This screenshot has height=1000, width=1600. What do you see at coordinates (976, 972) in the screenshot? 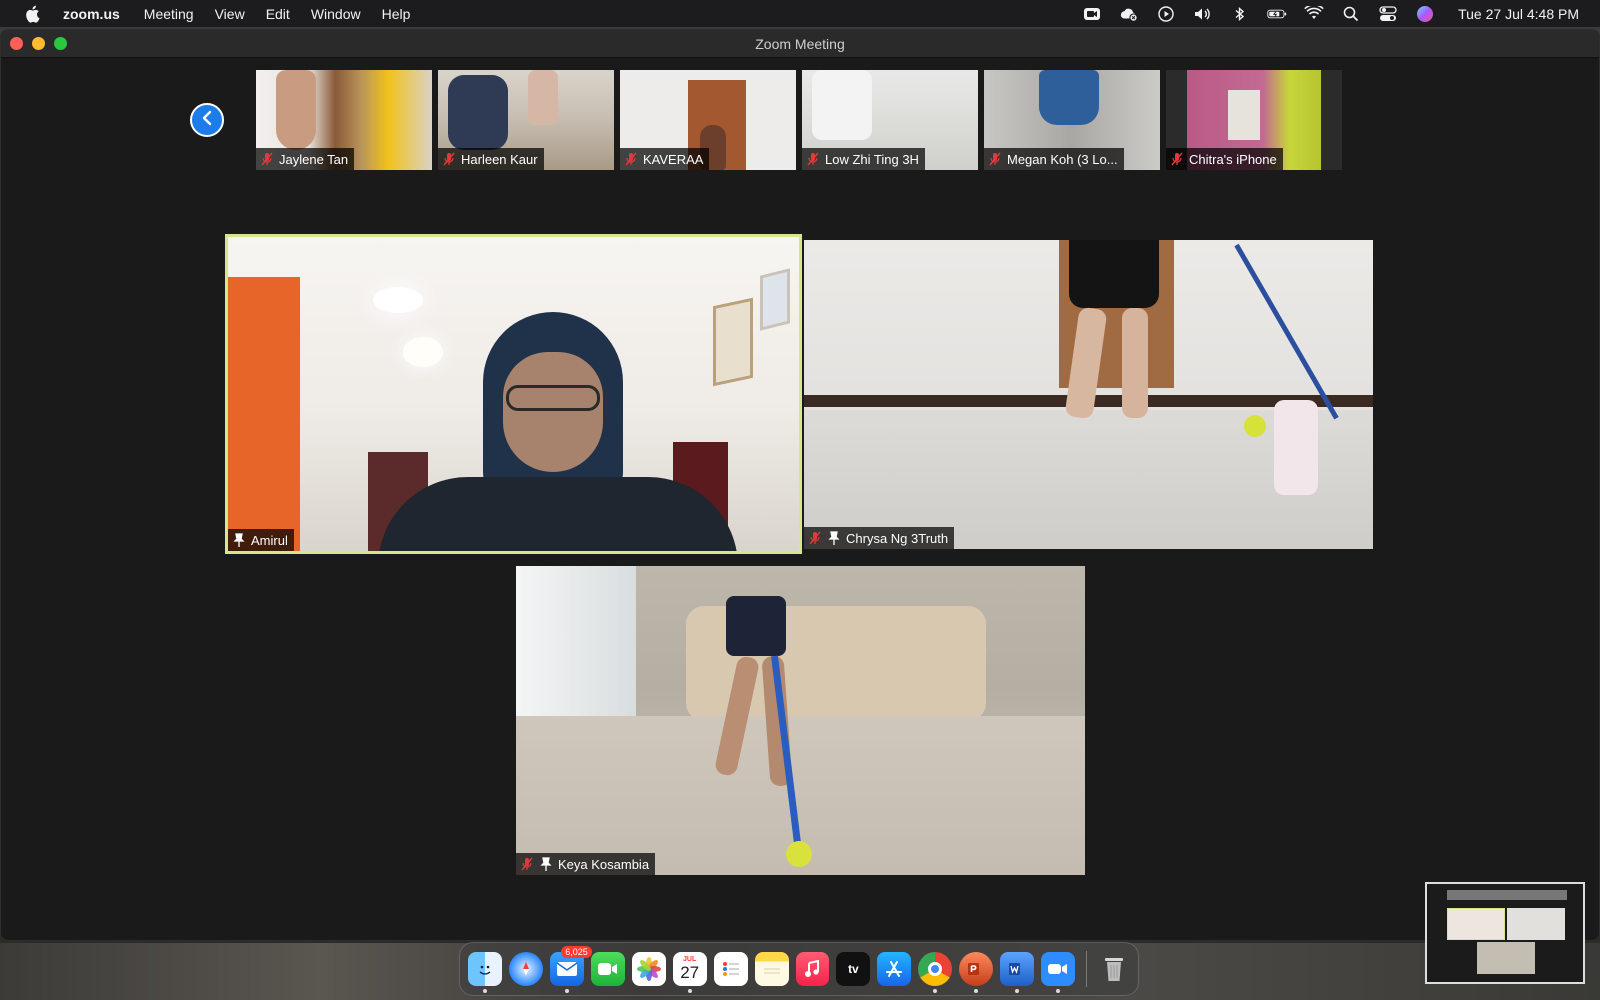
I see `powerpoint-icon` at bounding box center [976, 972].